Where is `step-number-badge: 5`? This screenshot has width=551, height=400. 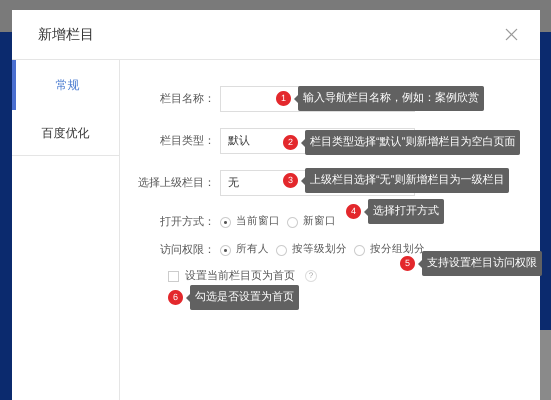 step-number-badge: 5 is located at coordinates (407, 263).